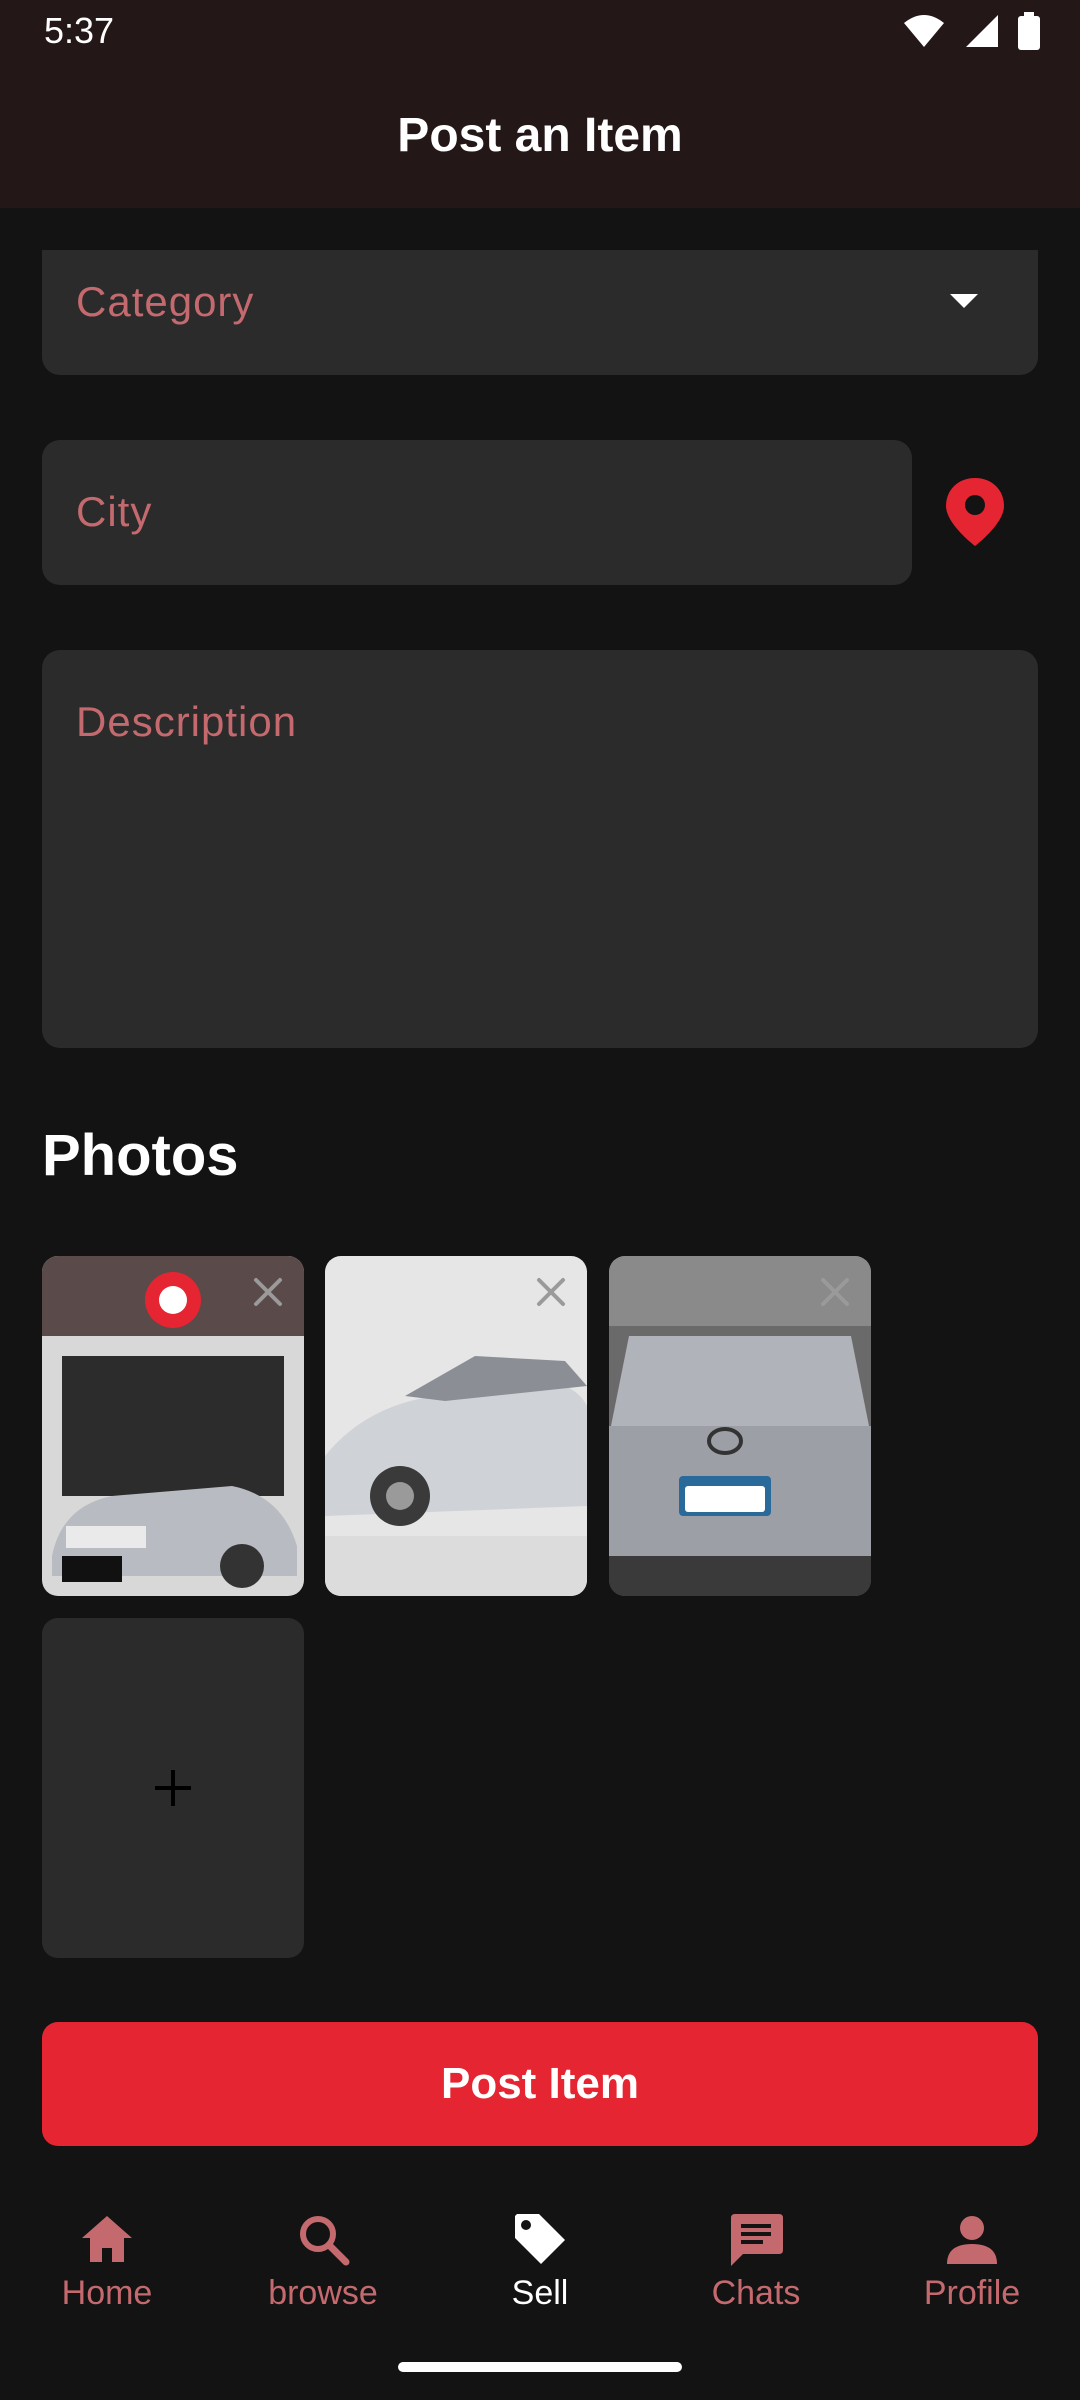  I want to click on nav-item-sell: Sell, so click(540, 2275).